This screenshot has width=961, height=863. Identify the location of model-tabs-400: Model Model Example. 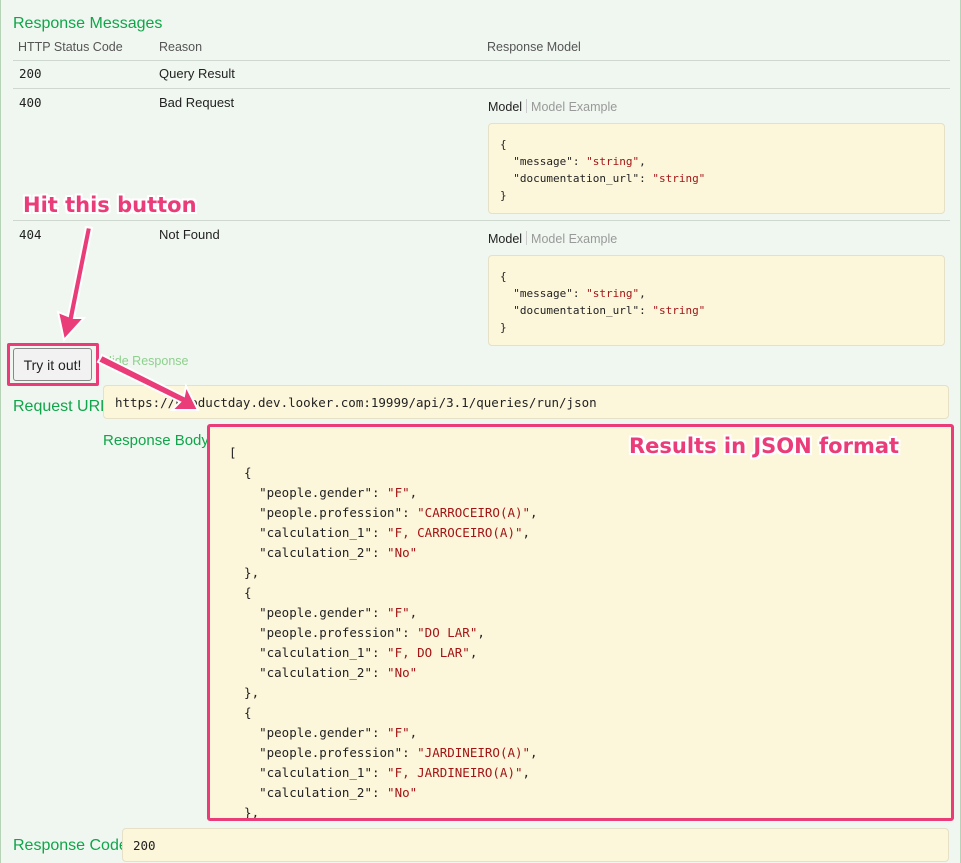
(552, 106).